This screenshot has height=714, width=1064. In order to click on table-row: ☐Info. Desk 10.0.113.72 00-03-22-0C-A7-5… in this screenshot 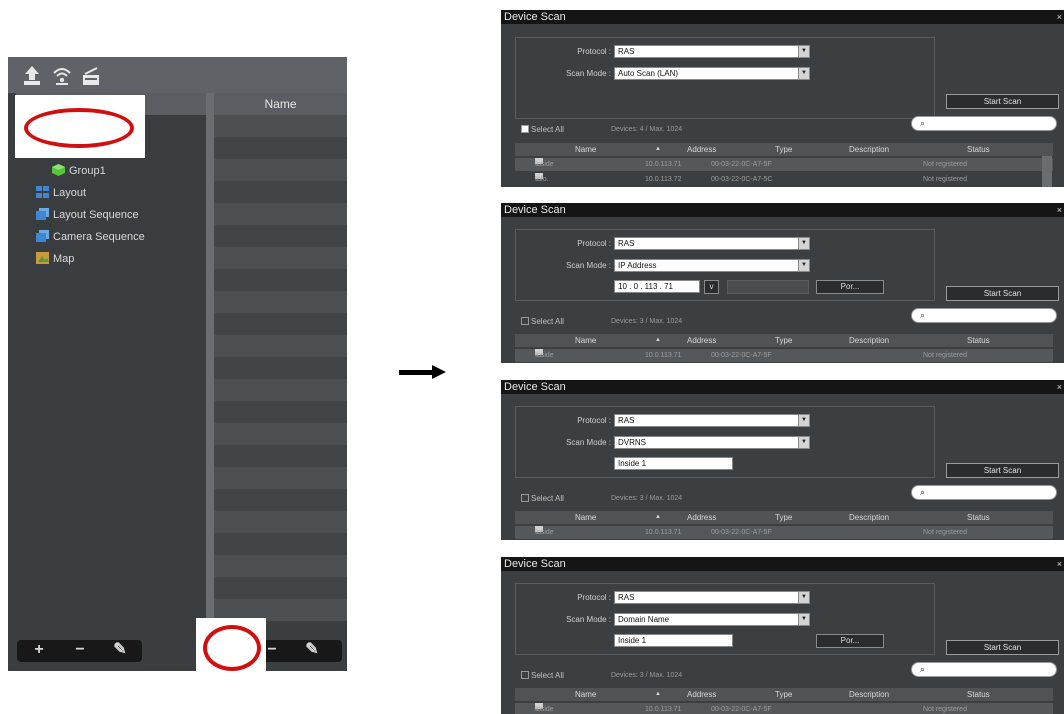, I will do `click(784, 179)`.